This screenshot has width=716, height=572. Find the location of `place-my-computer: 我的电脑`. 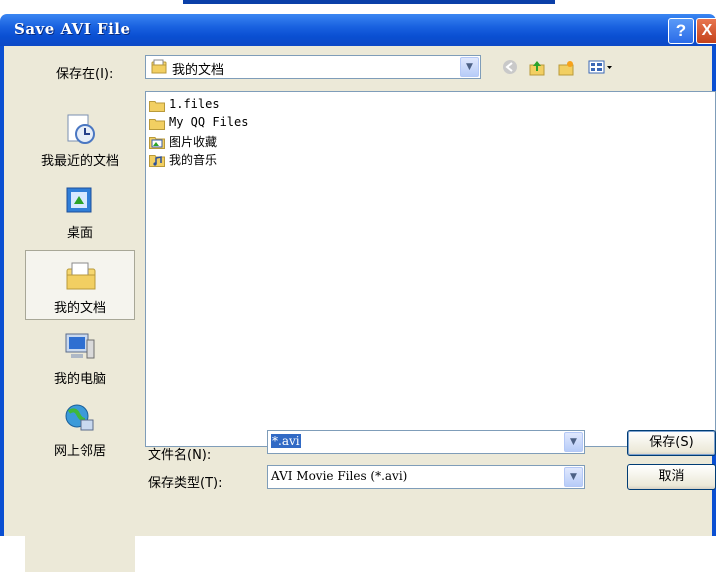

place-my-computer: 我的电脑 is located at coordinates (80, 357).